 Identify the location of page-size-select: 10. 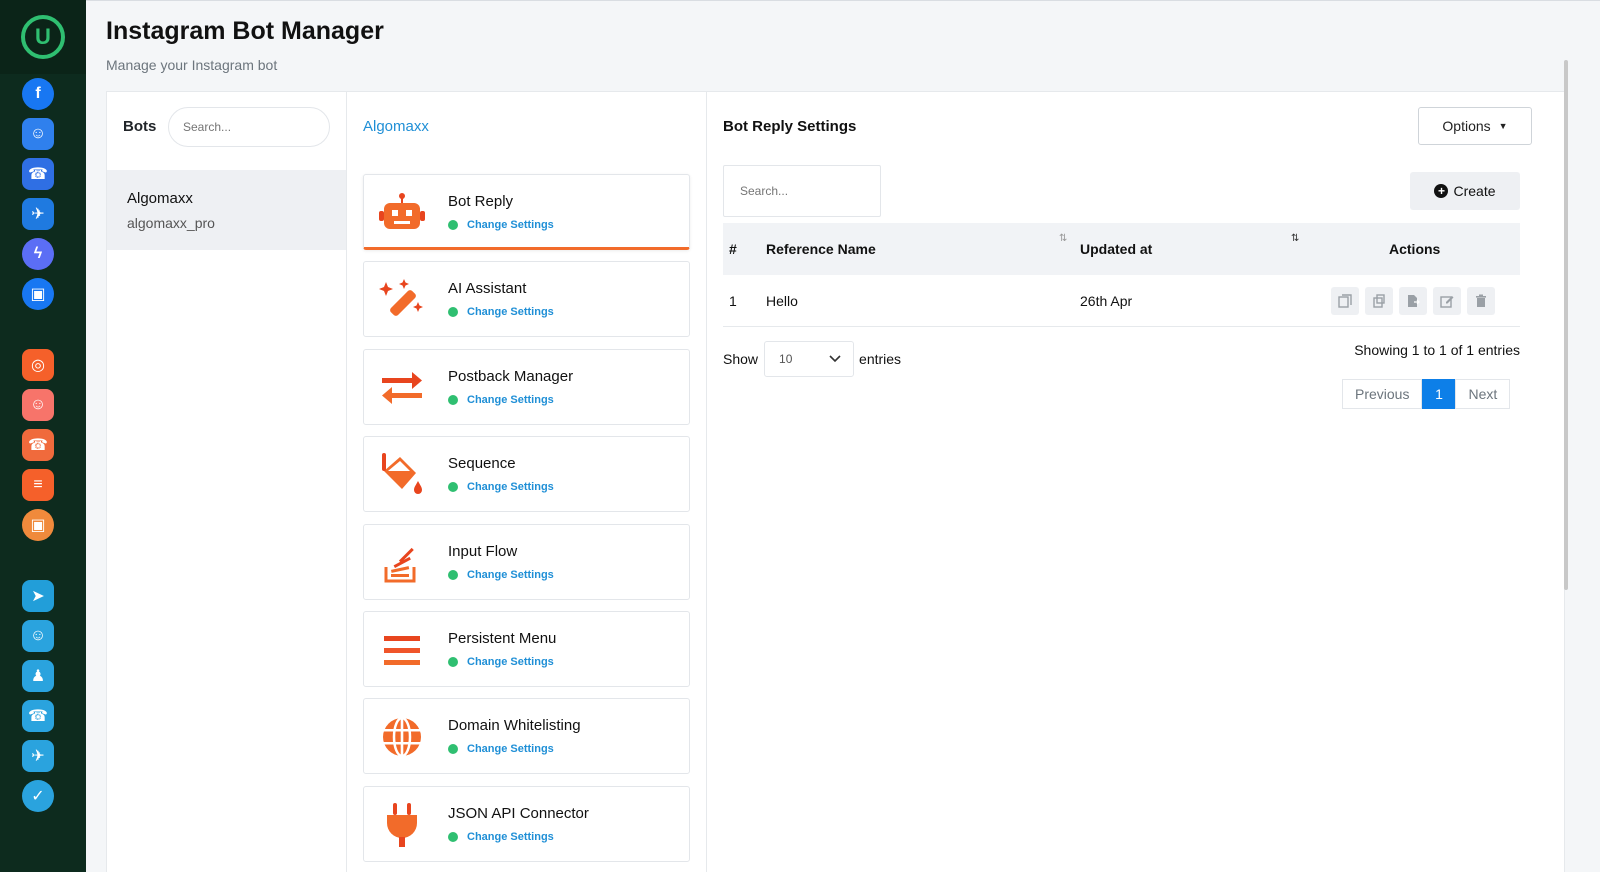
(809, 359).